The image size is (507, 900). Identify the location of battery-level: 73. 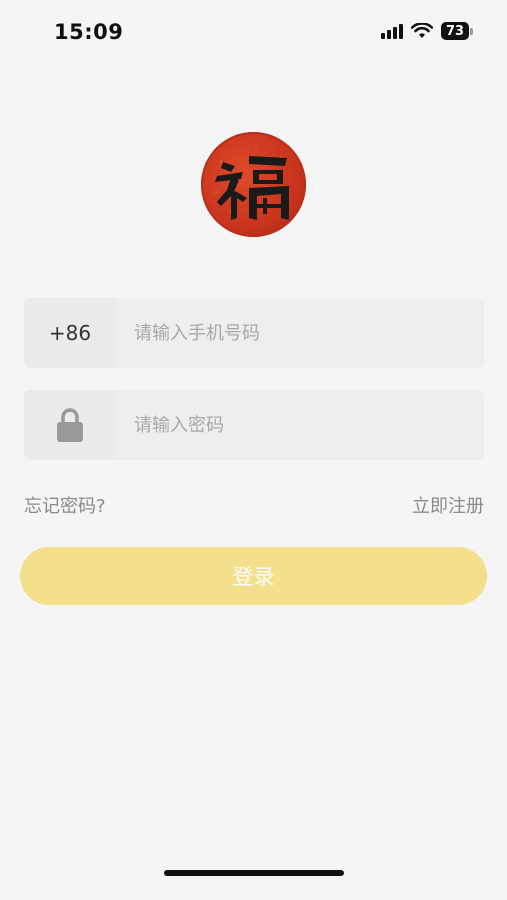
(455, 31).